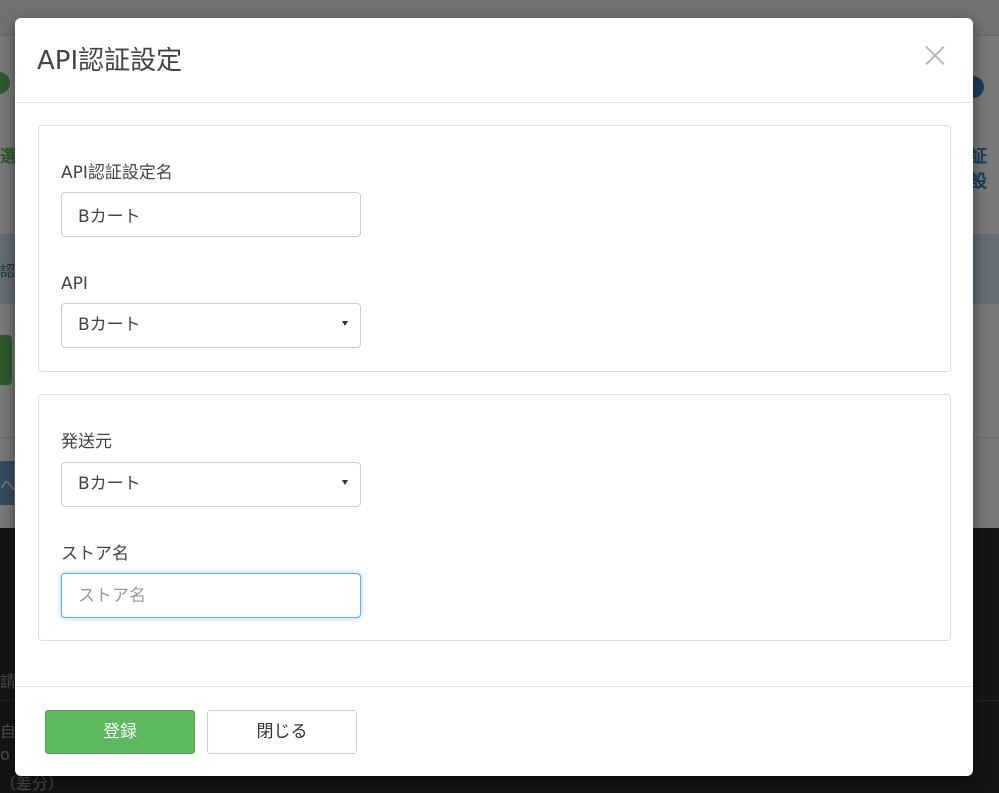  I want to click on sender-select-value: Bカート, so click(109, 484).